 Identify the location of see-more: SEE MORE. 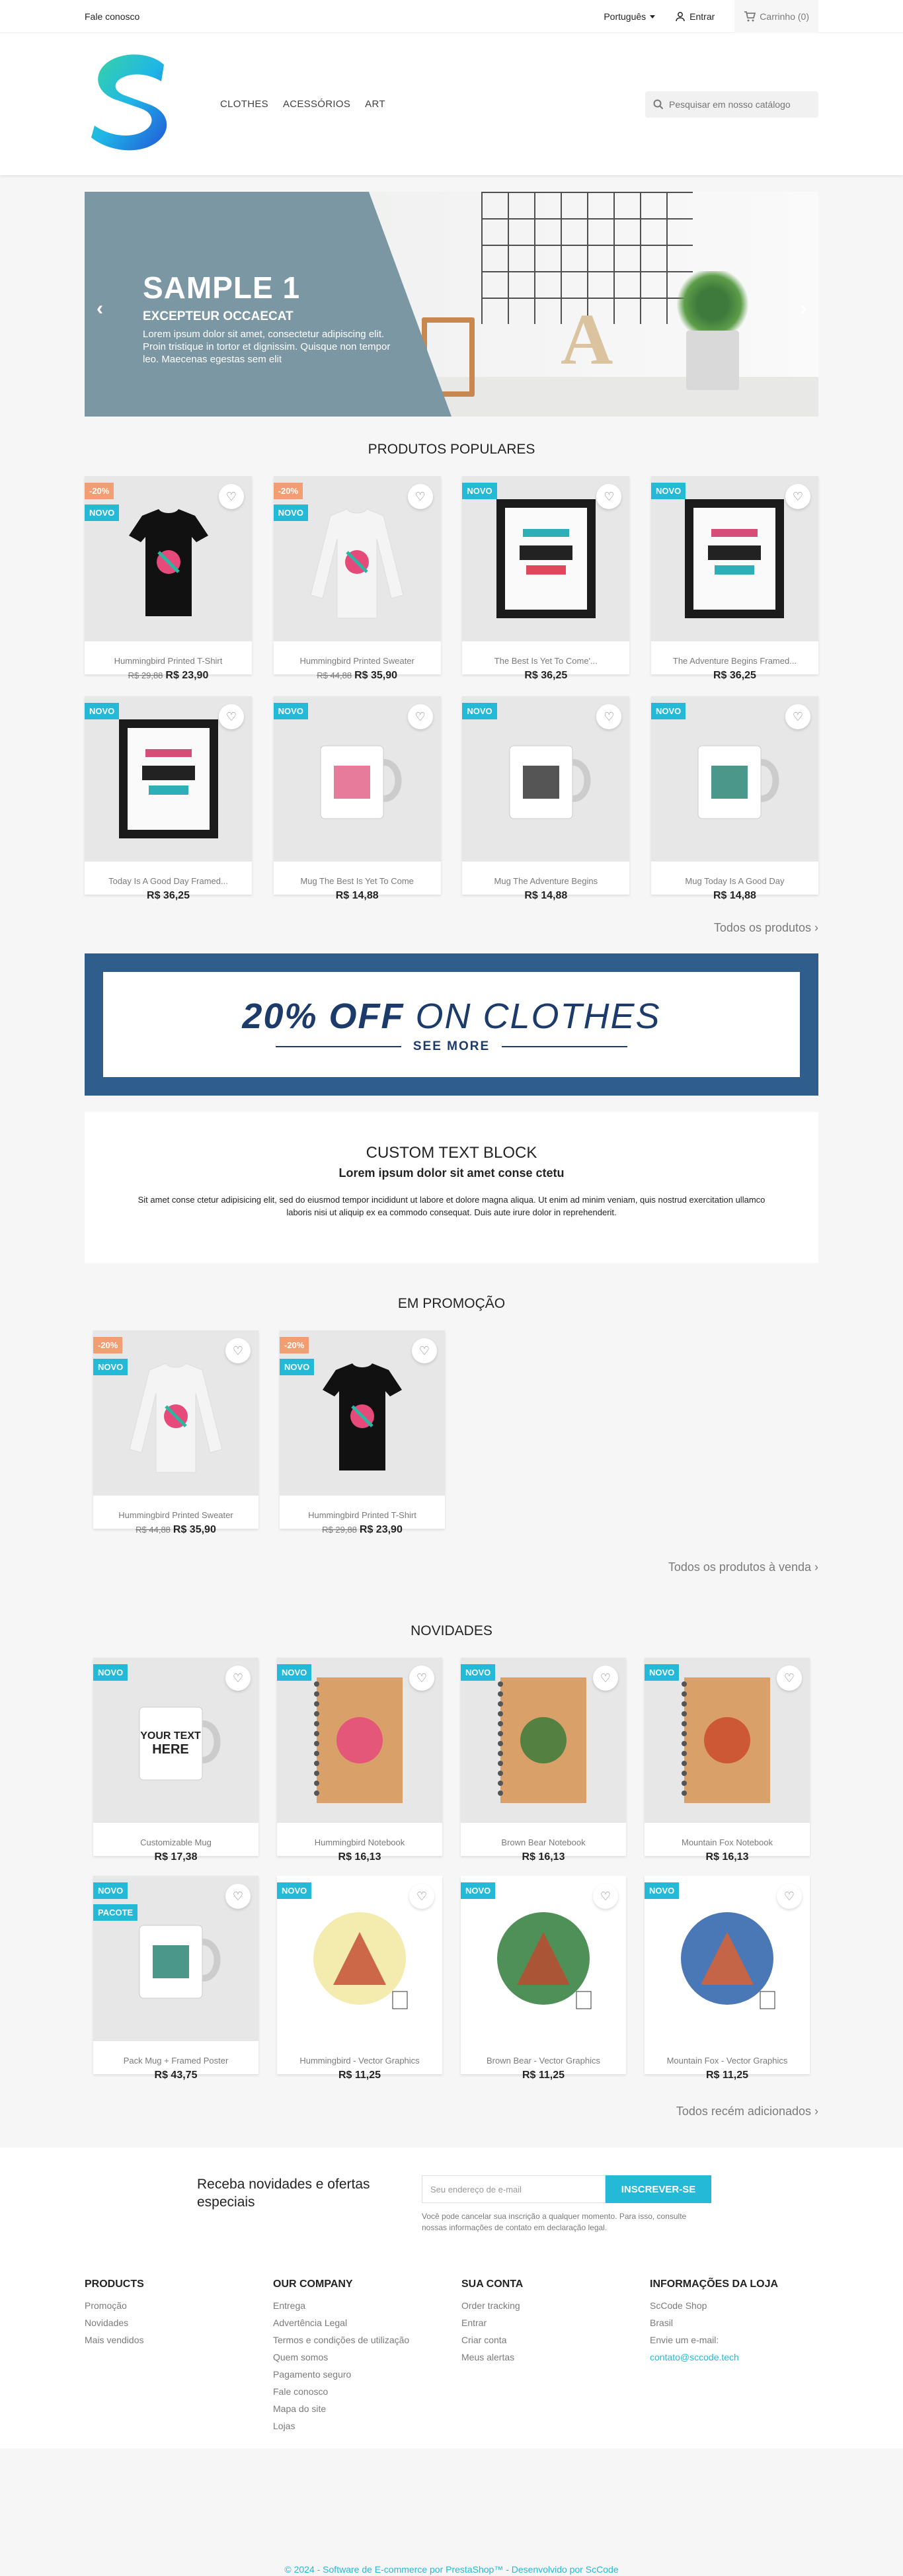
(451, 1046).